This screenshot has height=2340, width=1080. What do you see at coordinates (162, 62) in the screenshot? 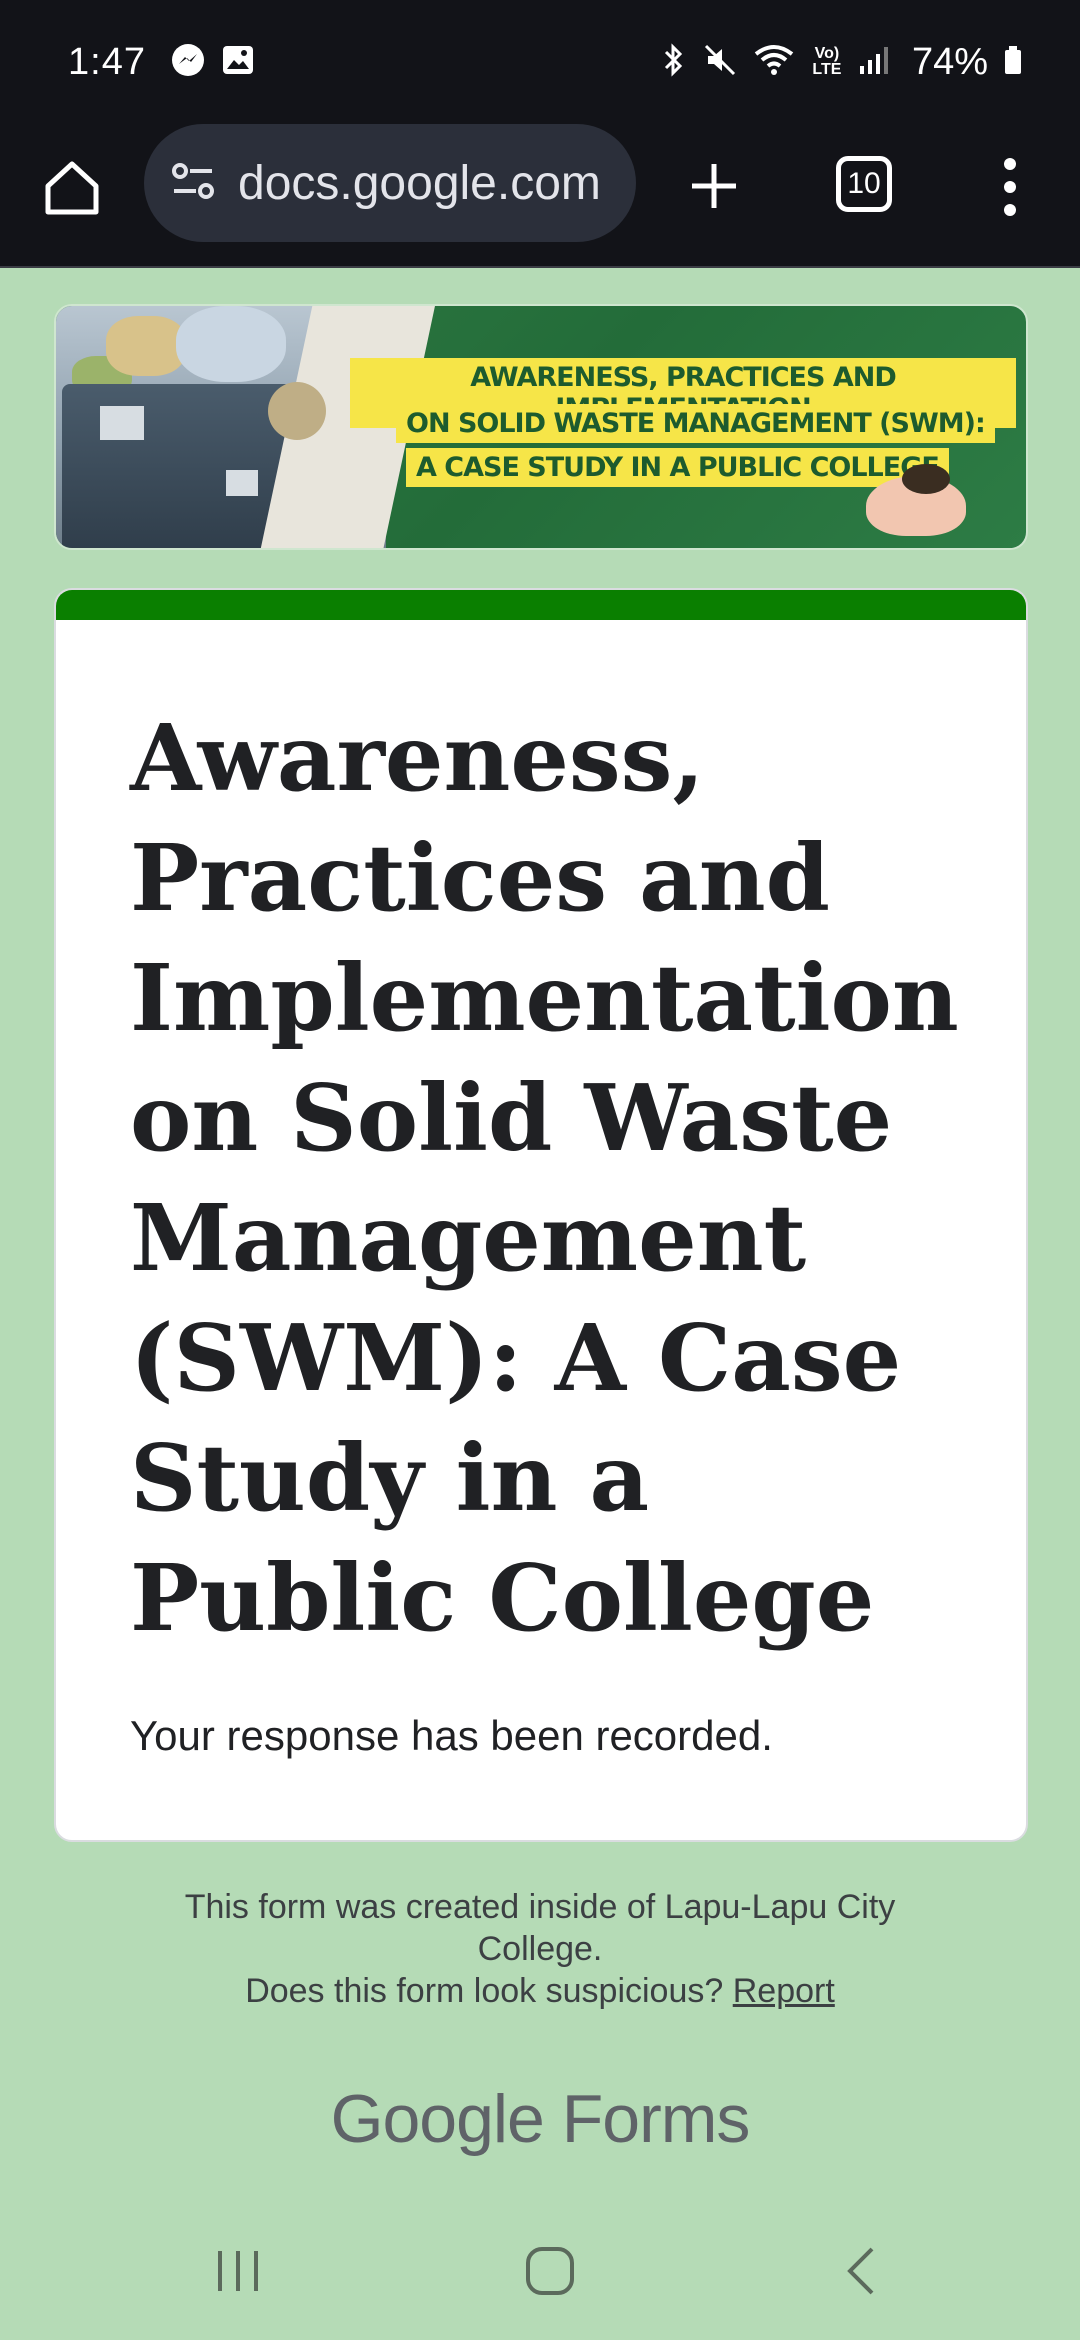
I see `status-left: 1:47` at bounding box center [162, 62].